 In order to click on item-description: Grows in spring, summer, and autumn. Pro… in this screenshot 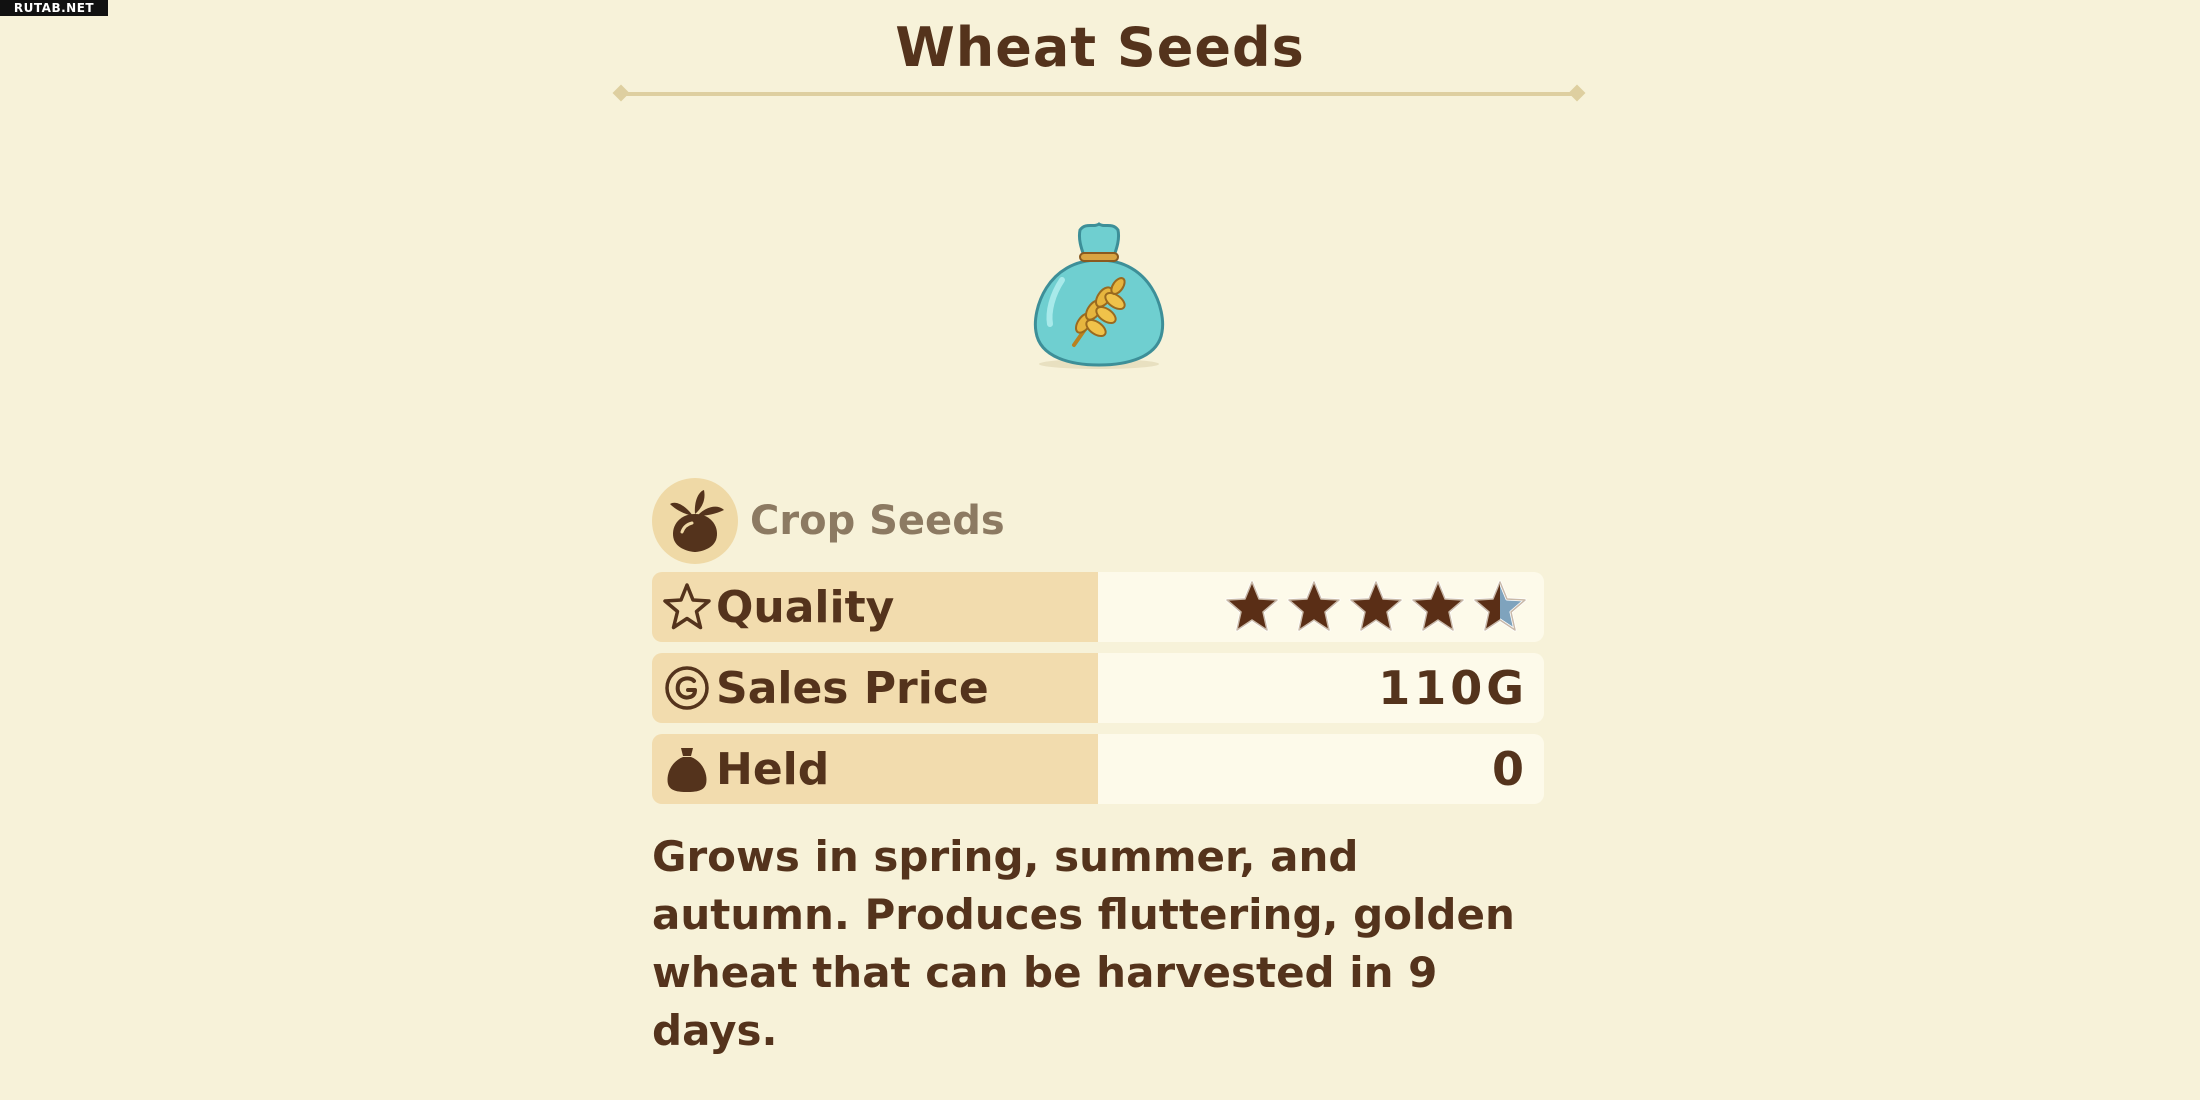, I will do `click(1083, 943)`.